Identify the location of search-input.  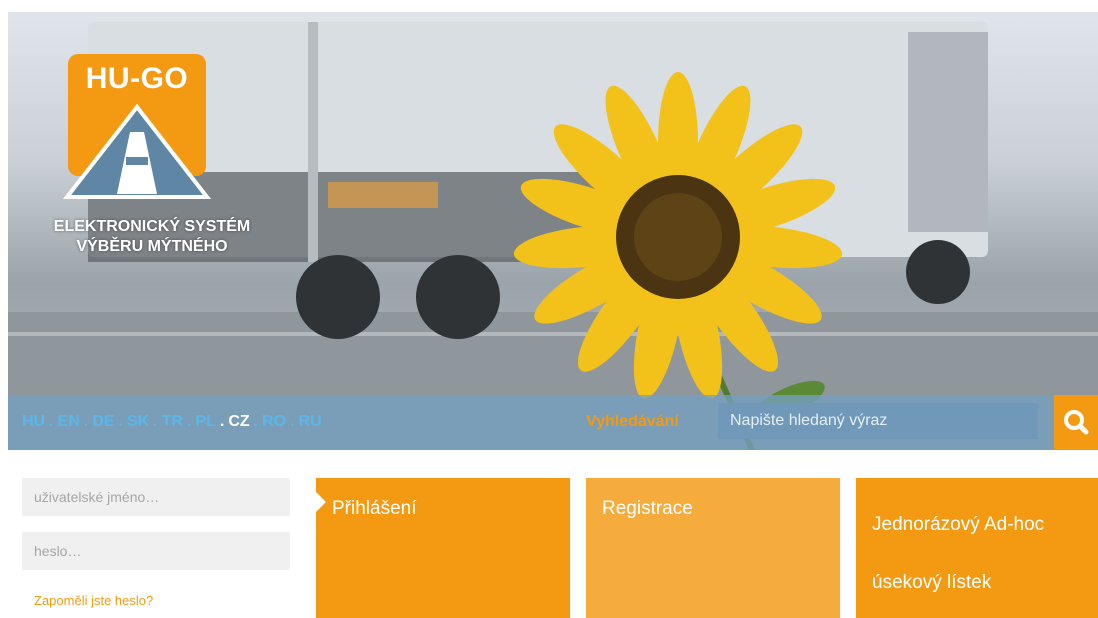
(878, 421).